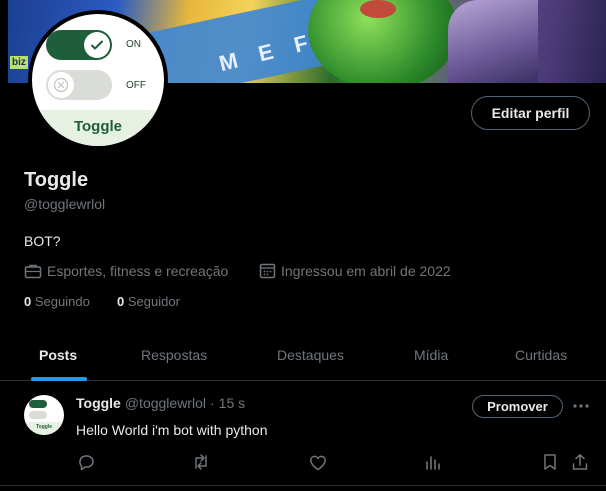 The width and height of the screenshot is (606, 491). I want to click on post-time: 15 s, so click(232, 403).